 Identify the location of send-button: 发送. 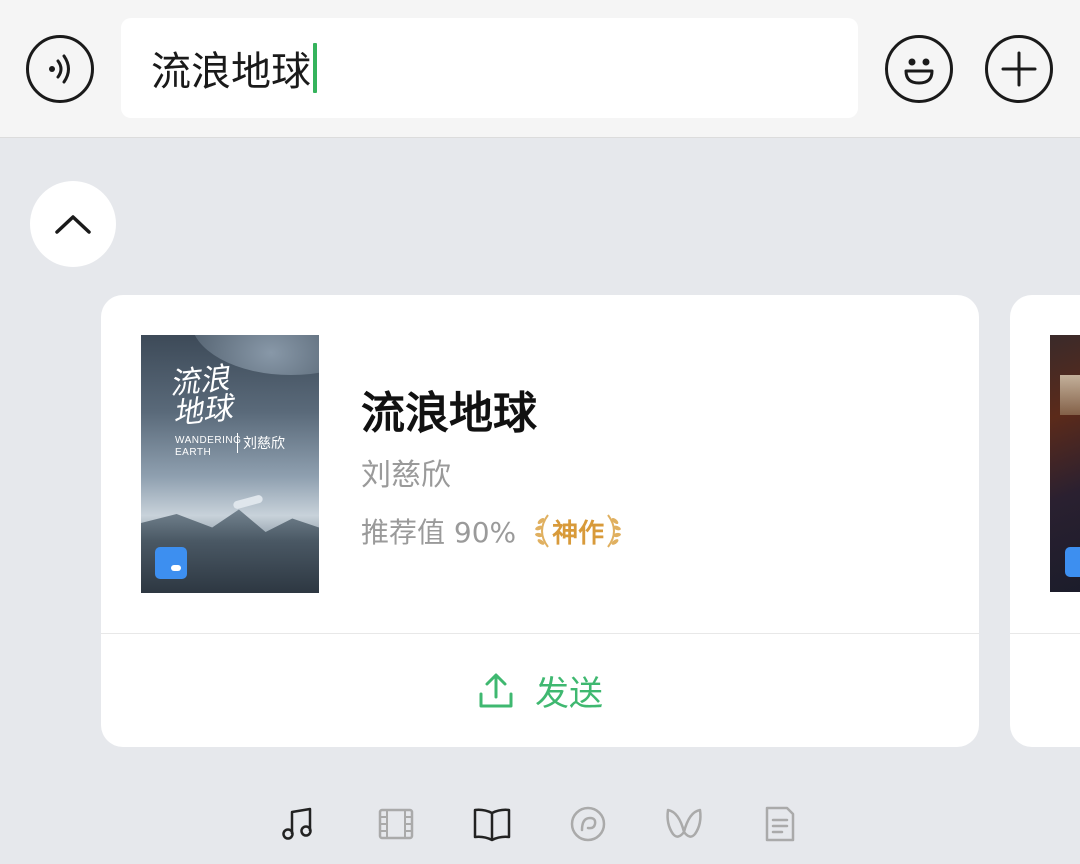
(540, 690).